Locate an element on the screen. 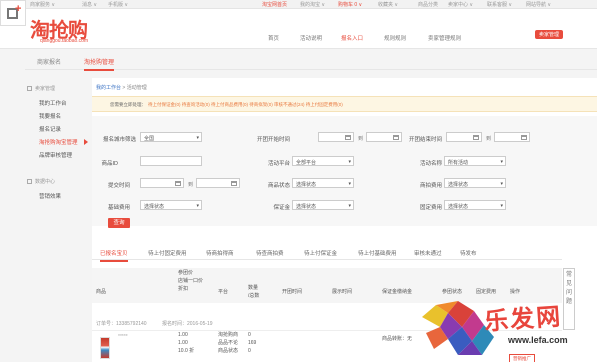 The height and width of the screenshot is (362, 597). fee-select: 选择状态 ▾ is located at coordinates (475, 183).